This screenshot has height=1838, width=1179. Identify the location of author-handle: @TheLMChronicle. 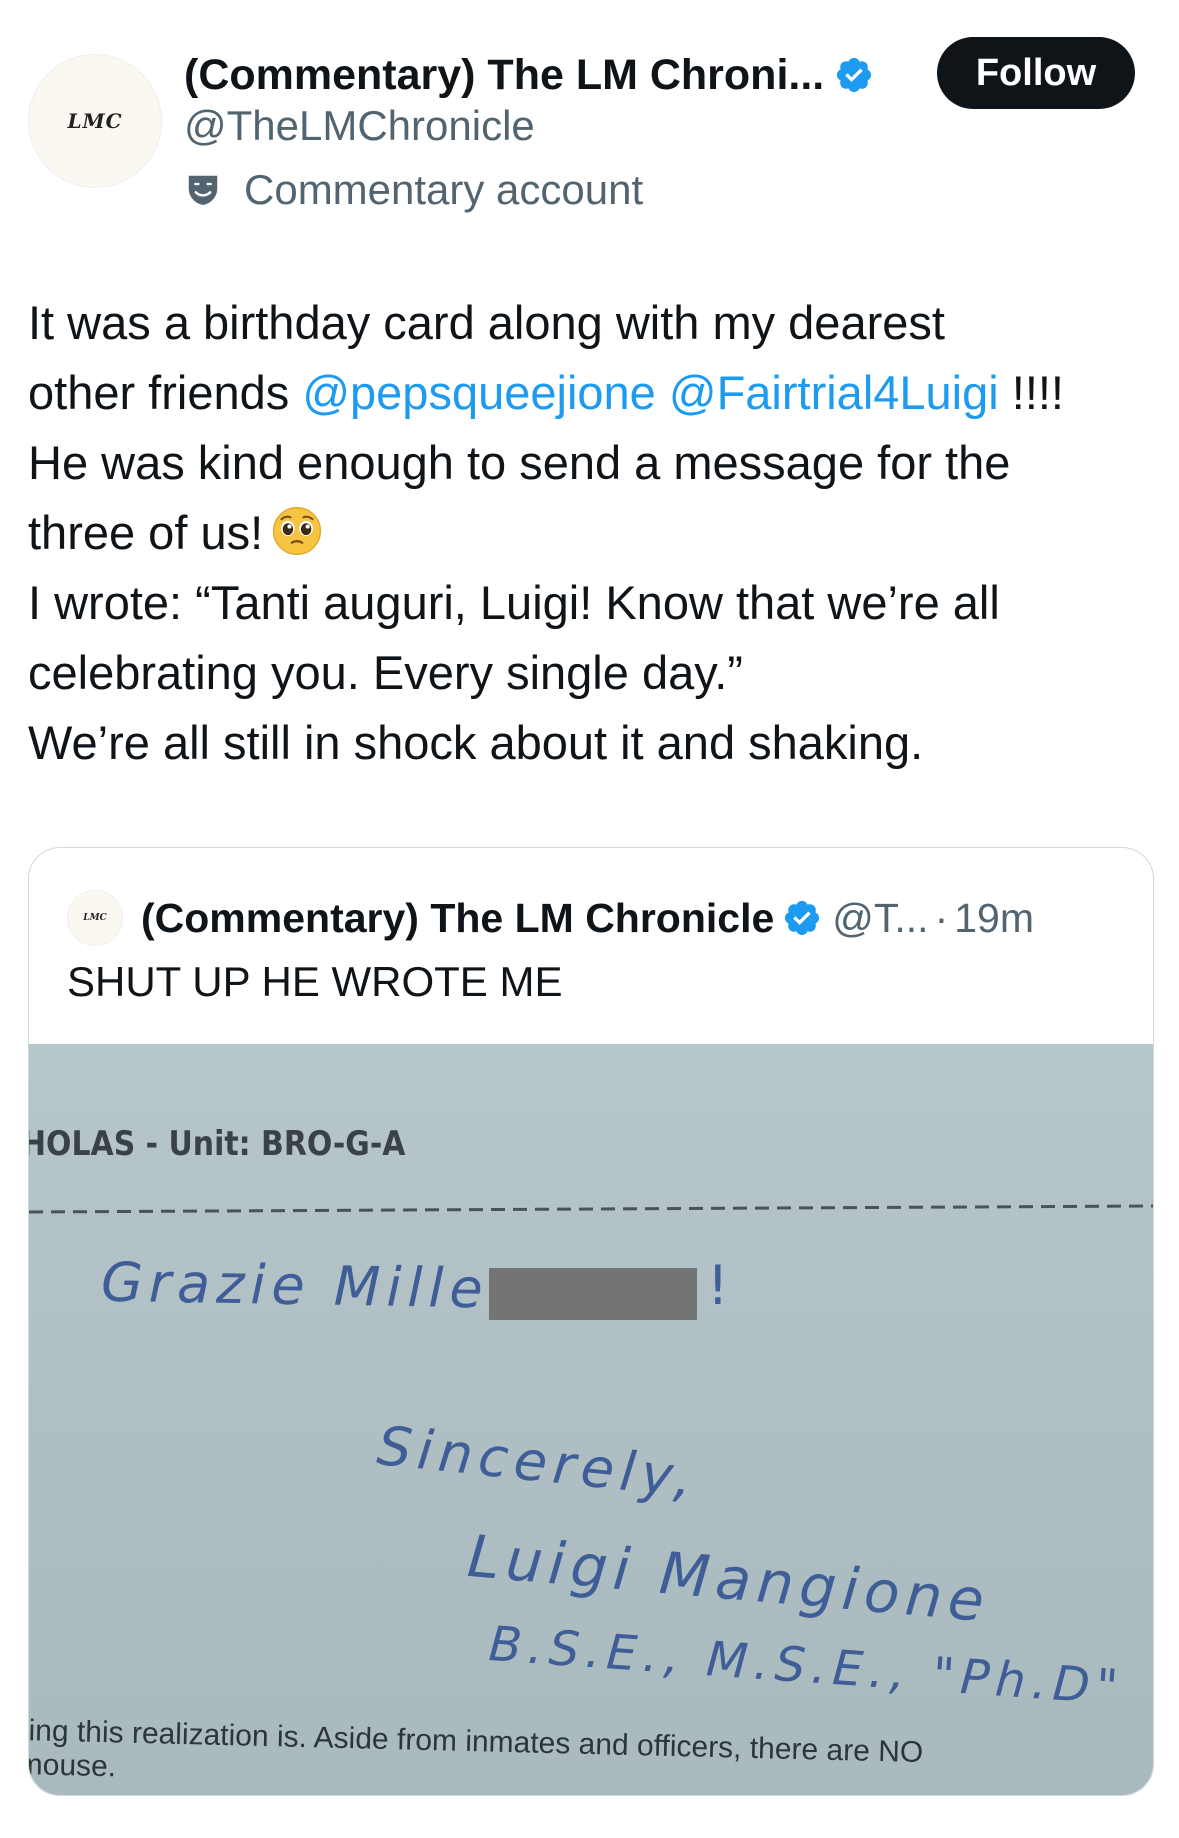
(359, 126).